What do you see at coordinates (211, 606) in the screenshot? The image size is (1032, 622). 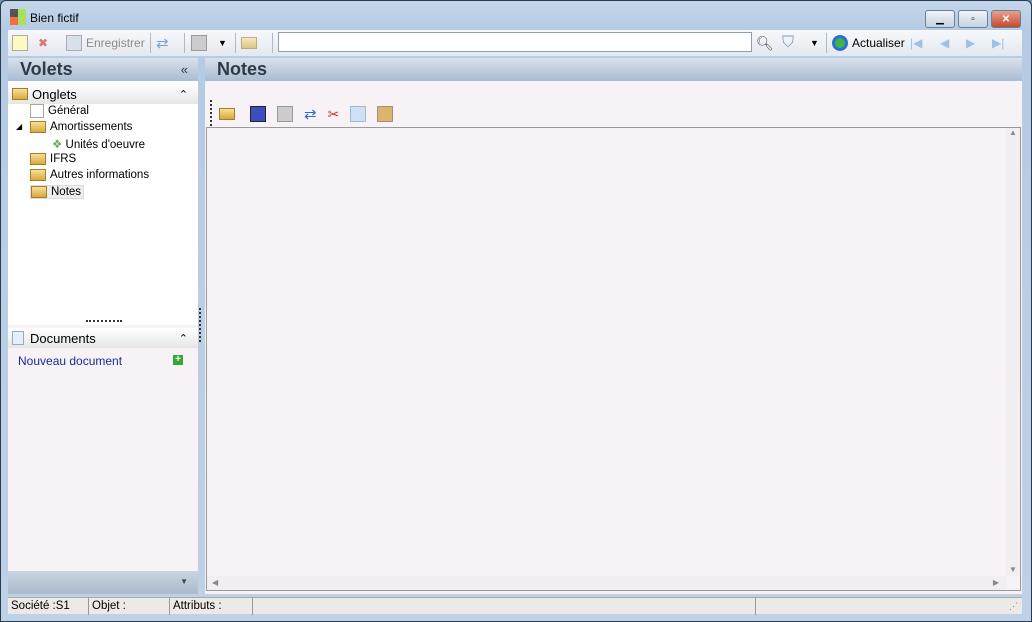 I see `status-attributs: Attributs :` at bounding box center [211, 606].